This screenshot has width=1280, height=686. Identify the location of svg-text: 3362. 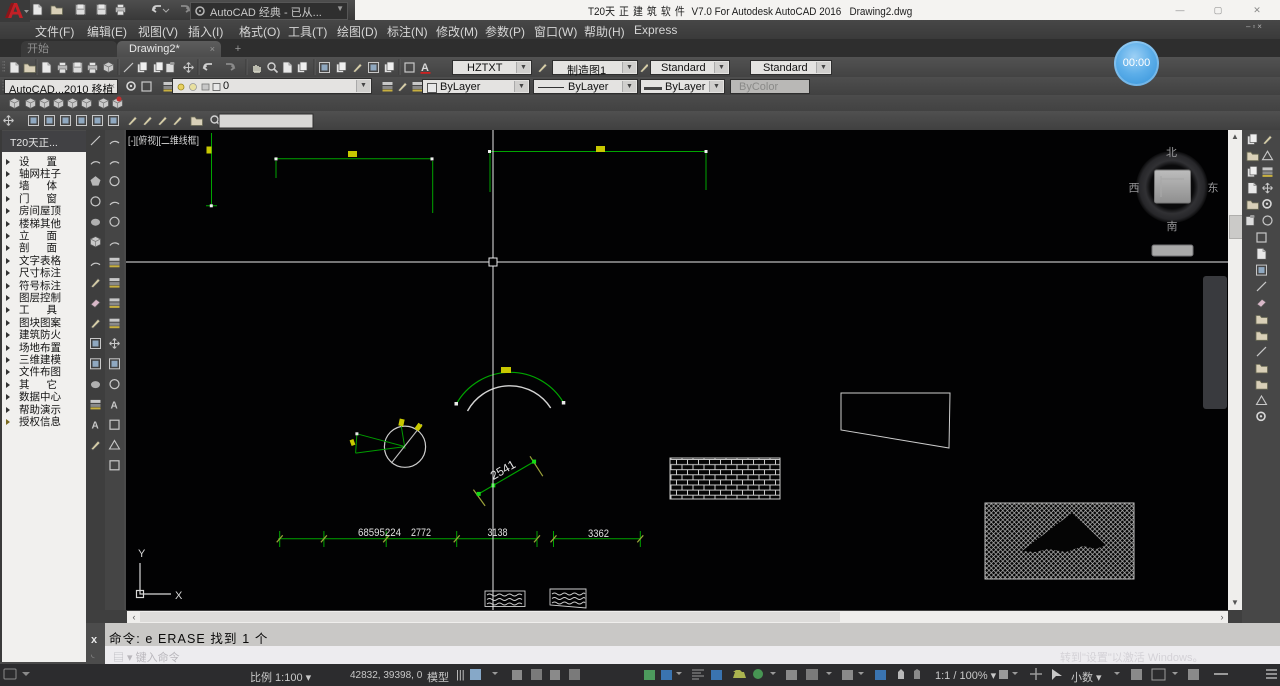
(598, 534).